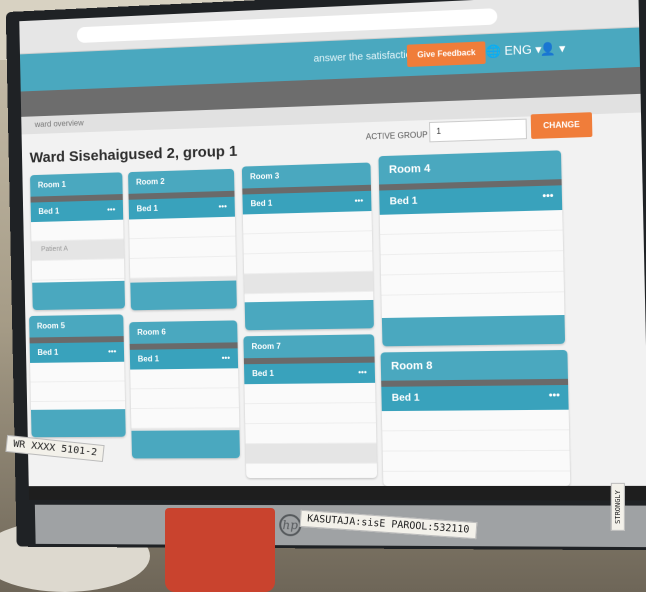  Describe the element at coordinates (134, 155) in the screenshot. I see `page-title: Ward Sisehaigused 2, group 1` at that location.